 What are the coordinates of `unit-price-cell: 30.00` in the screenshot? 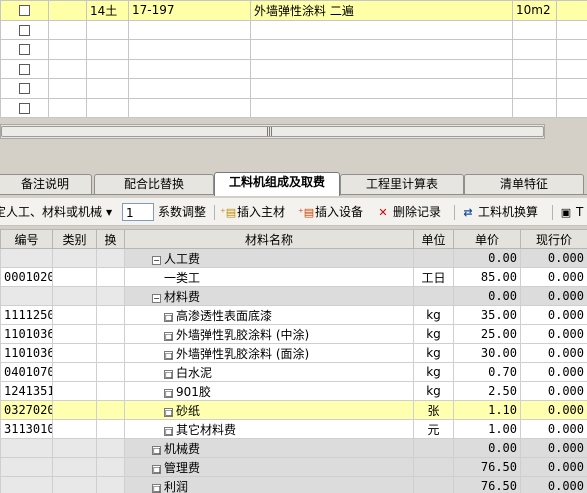 It's located at (487, 353).